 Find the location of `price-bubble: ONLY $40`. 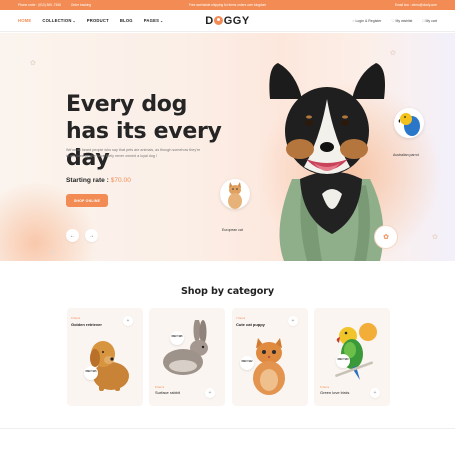

price-bubble: ONLY $40 is located at coordinates (343, 361).